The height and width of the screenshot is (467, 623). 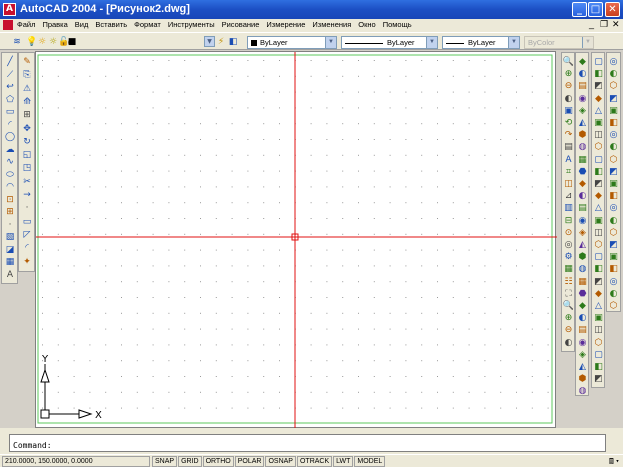 I want to click on solids-tool-14-icon: ◫, so click(x=598, y=233).